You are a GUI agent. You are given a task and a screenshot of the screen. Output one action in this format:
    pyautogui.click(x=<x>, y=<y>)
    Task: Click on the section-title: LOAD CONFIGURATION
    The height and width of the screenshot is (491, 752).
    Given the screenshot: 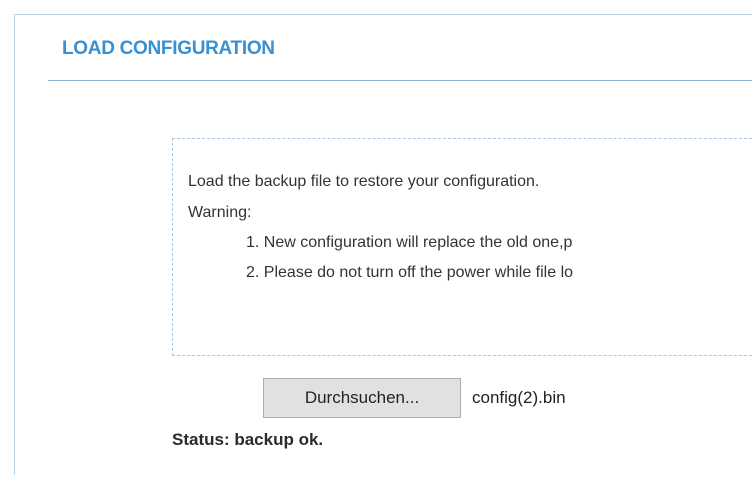 What is the action you would take?
    pyautogui.click(x=168, y=48)
    